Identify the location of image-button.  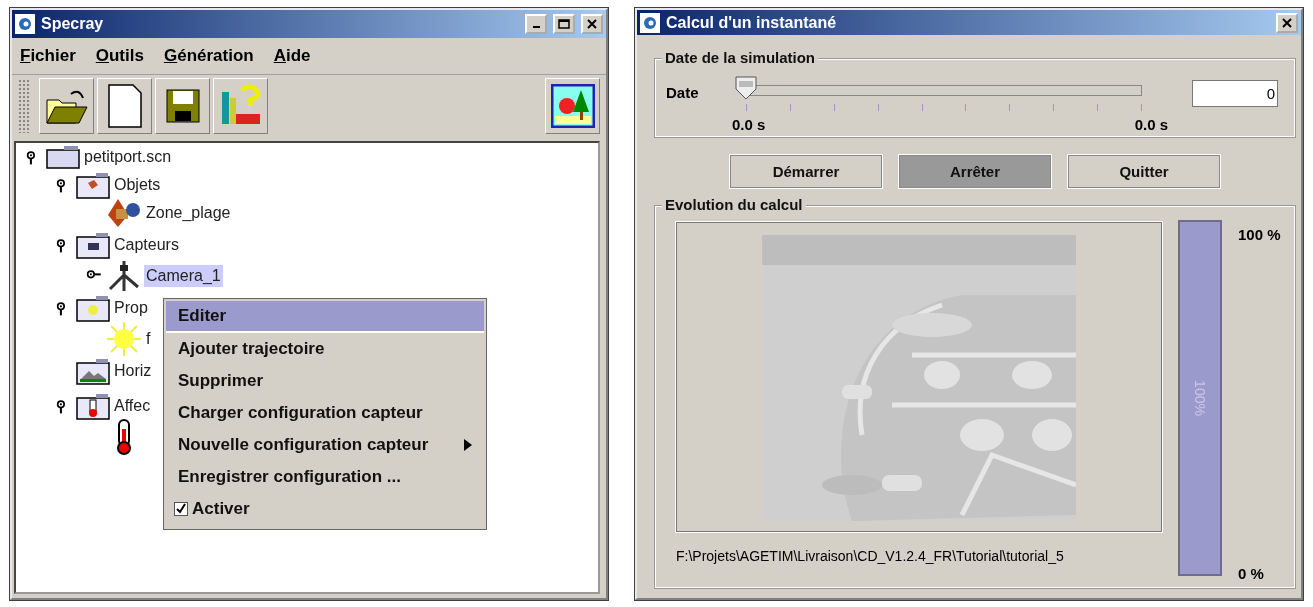
(572, 106).